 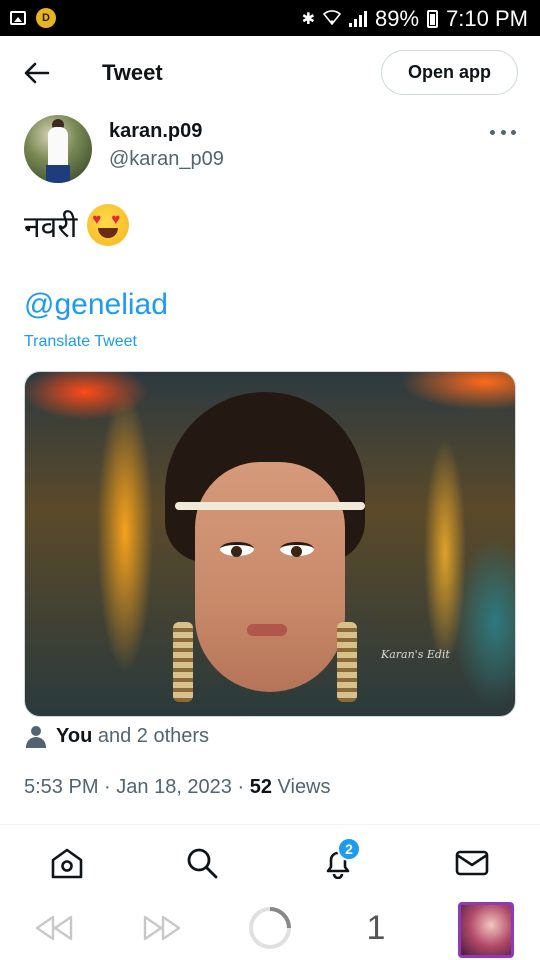 I want to click on tweet-meta: 5:53 PM · Jan 18, 2023 · 52 Views, so click(x=177, y=787).